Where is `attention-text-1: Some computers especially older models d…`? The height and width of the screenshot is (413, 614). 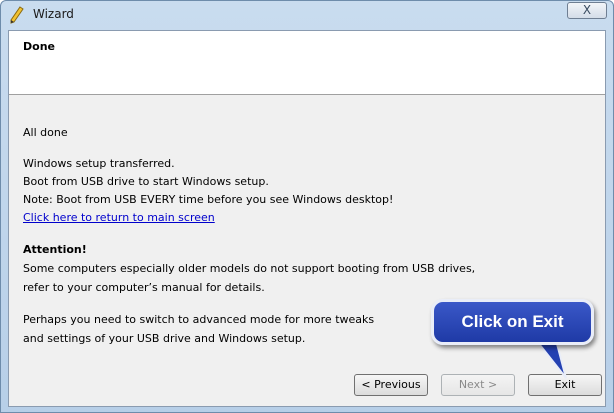
attention-text-1: Some computers especially older models d… is located at coordinates (249, 268).